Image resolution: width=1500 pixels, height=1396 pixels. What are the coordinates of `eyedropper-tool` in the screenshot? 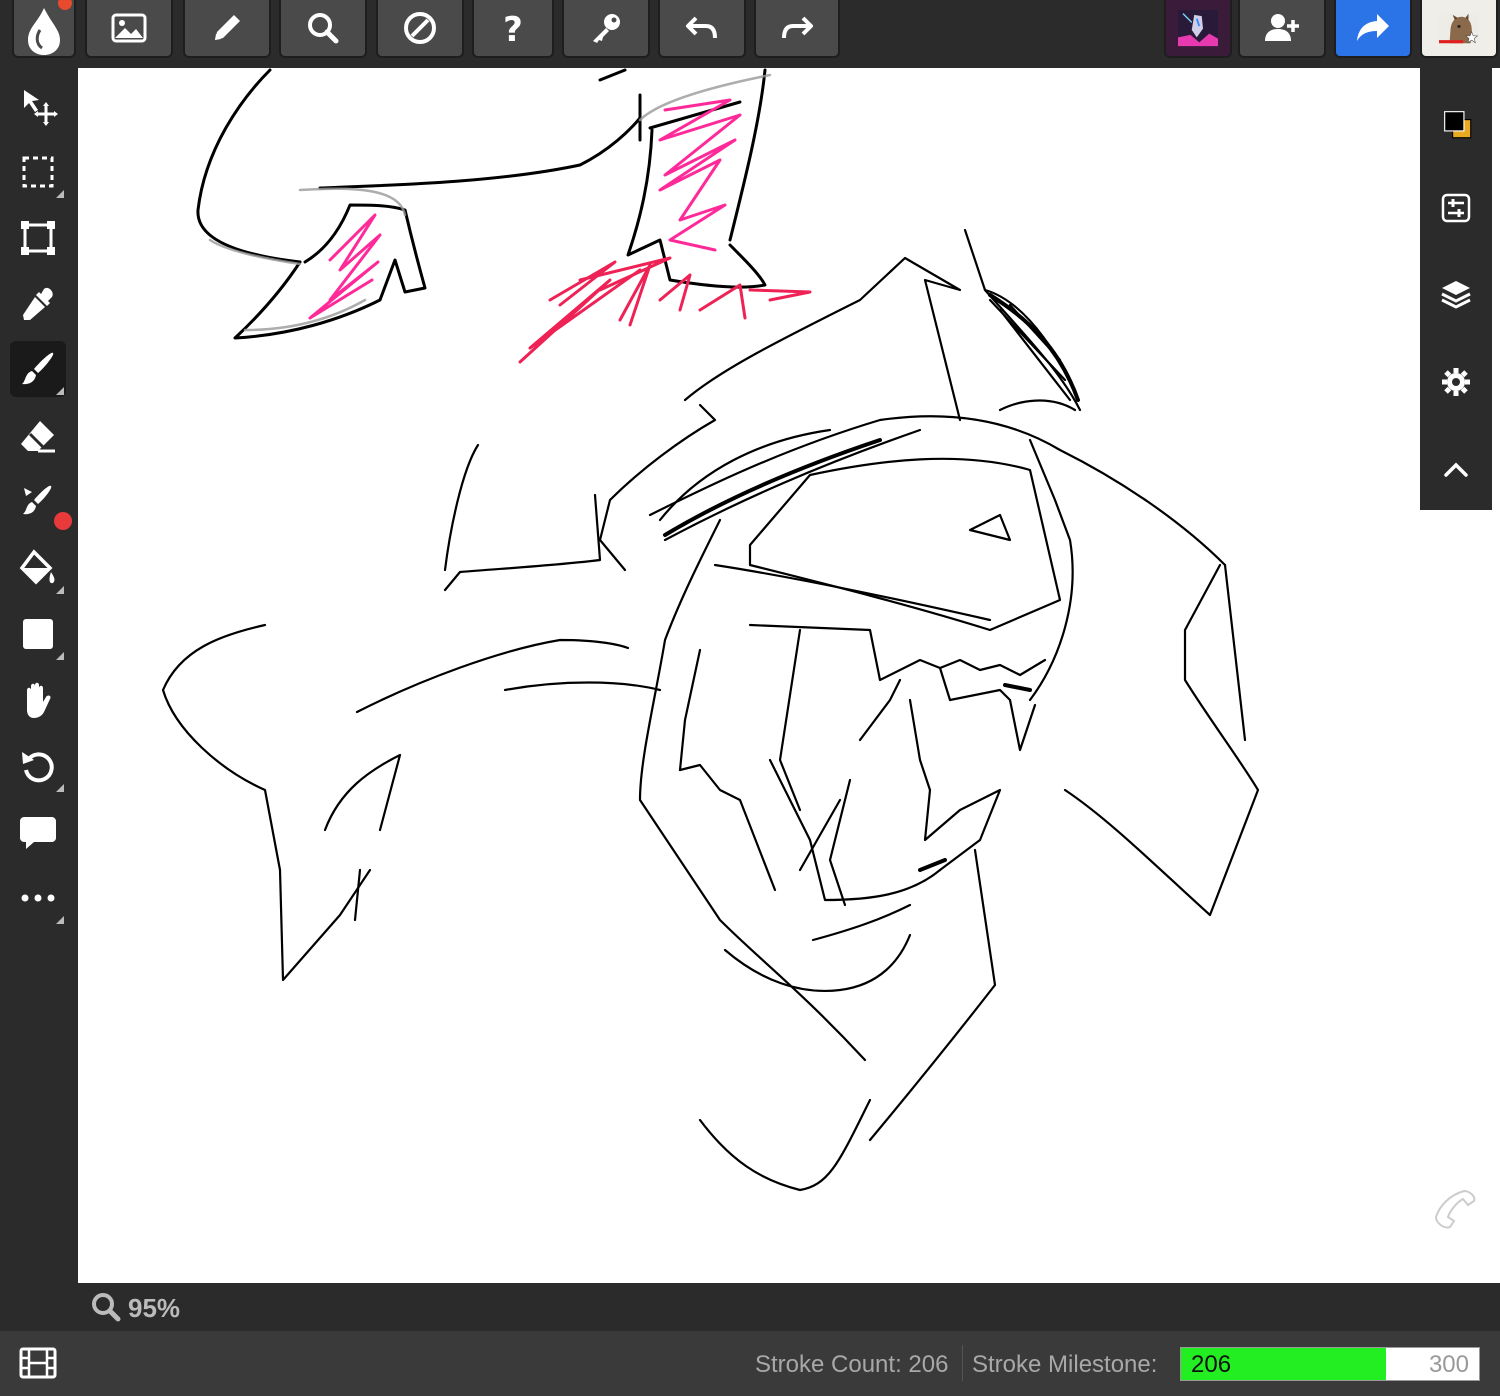 It's located at (38, 304).